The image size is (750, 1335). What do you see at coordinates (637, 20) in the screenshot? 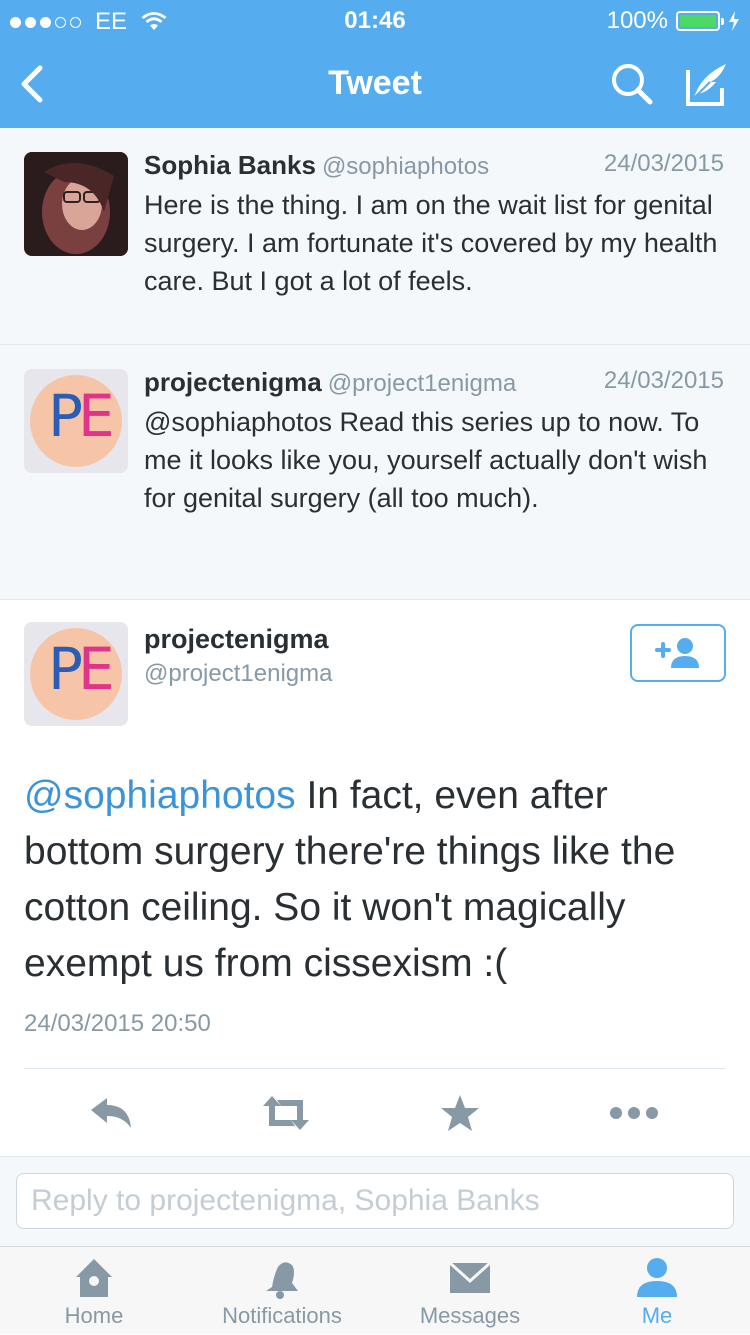
I see `battery-percent: 100%` at bounding box center [637, 20].